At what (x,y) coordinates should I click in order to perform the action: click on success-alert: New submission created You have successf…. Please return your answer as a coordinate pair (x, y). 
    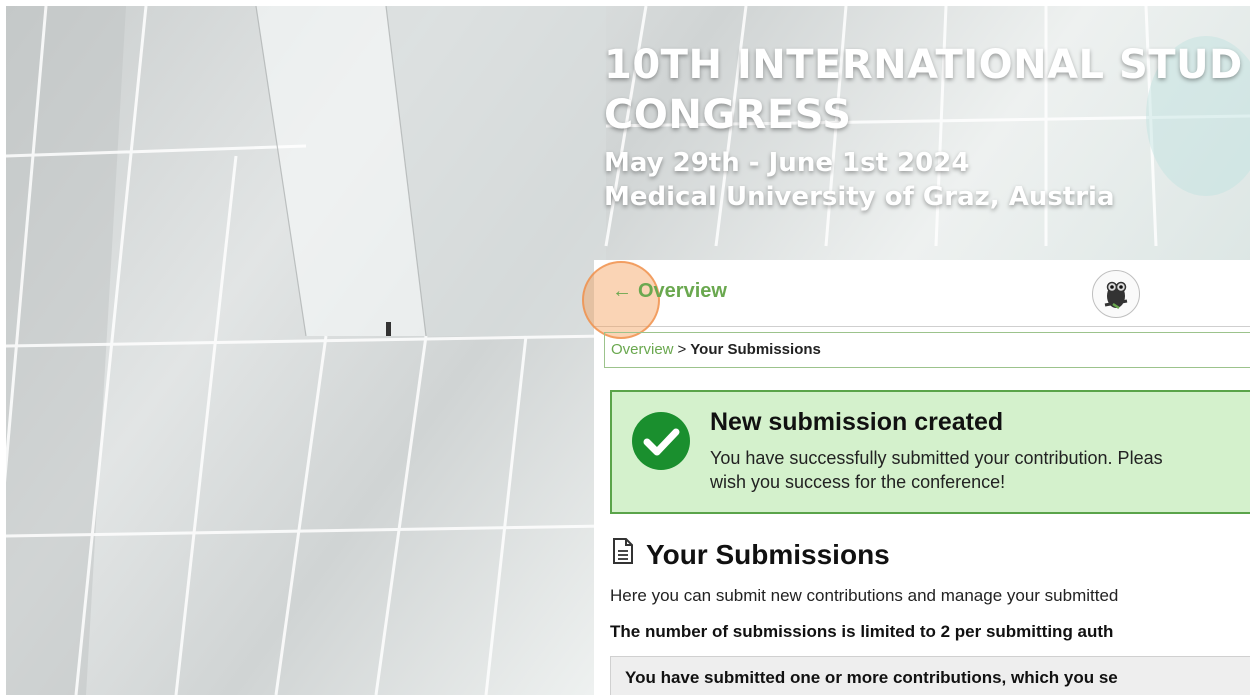
    Looking at the image, I should click on (930, 452).